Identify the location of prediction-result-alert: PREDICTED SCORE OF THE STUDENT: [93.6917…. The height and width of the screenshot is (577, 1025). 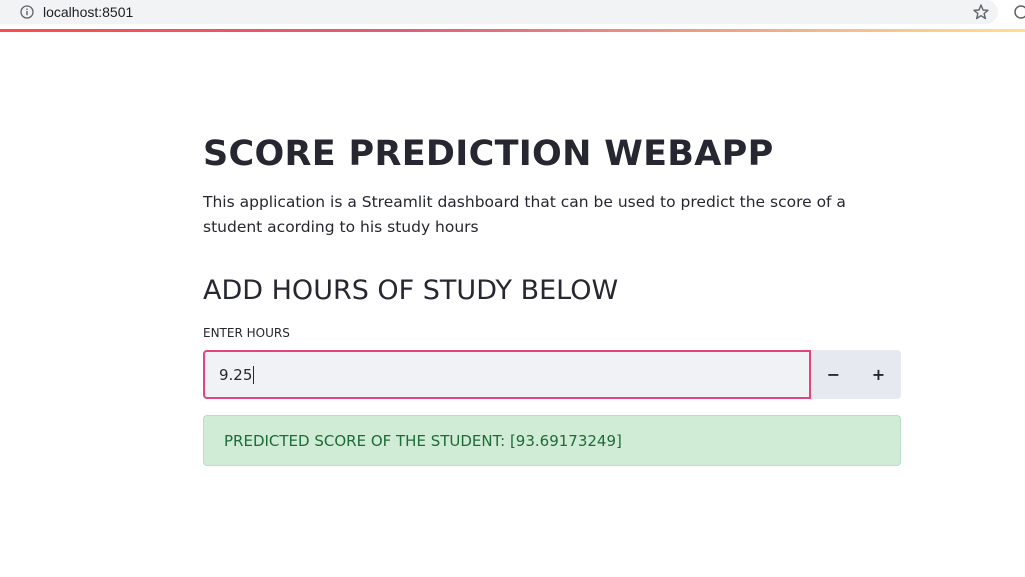
(552, 440).